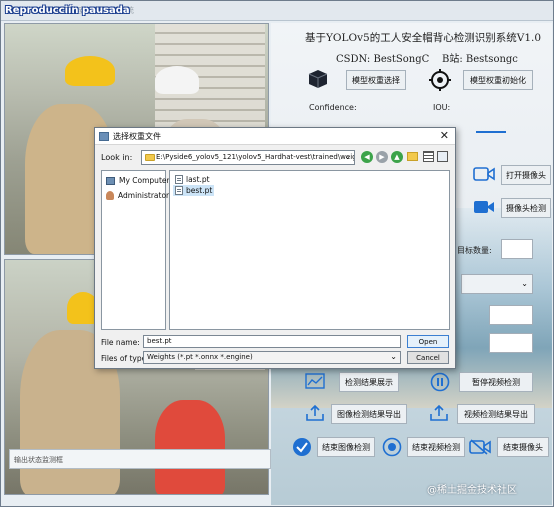 The height and width of the screenshot is (507, 554). Describe the element at coordinates (436, 447) in the screenshot. I see `end-video-button: 结束视频检测` at that location.